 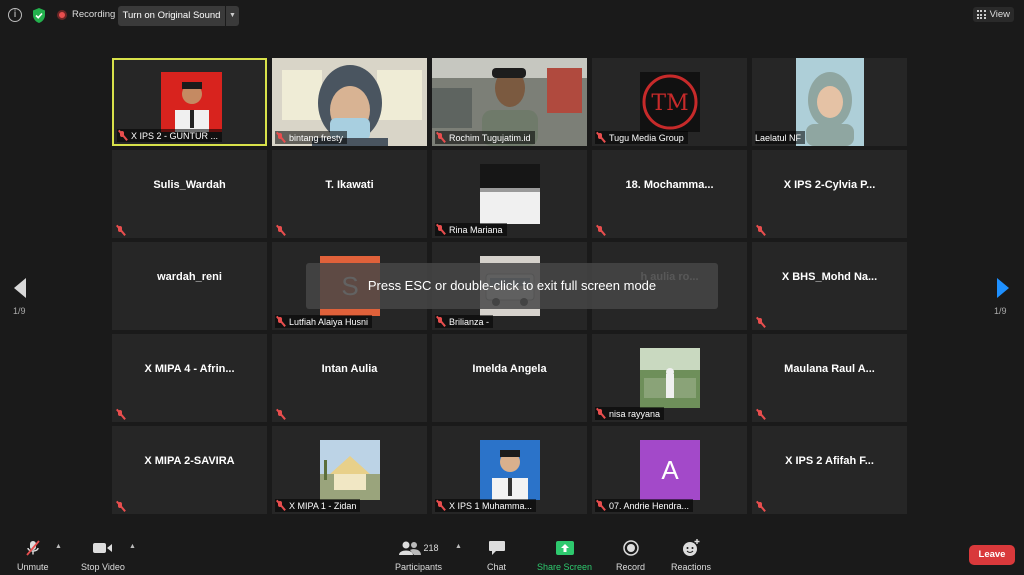 I want to click on participants-label: Participants, so click(x=419, y=567).